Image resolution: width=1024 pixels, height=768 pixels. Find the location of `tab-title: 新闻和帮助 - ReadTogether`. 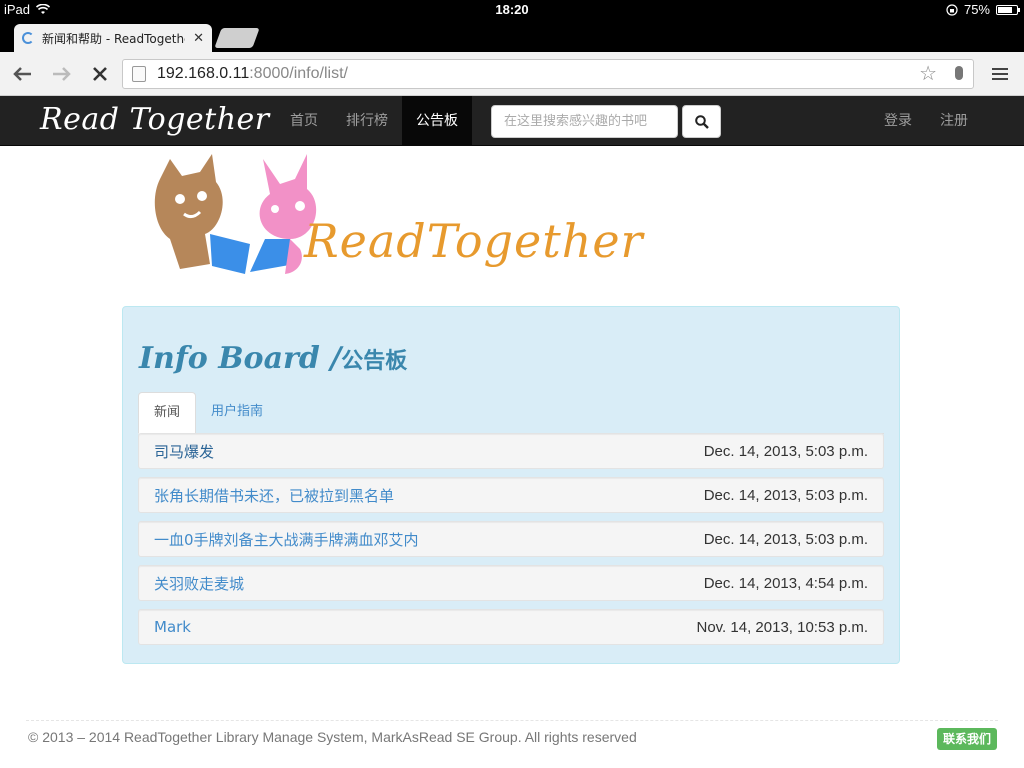

tab-title: 新闻和帮助 - ReadTogether is located at coordinates (114, 38).